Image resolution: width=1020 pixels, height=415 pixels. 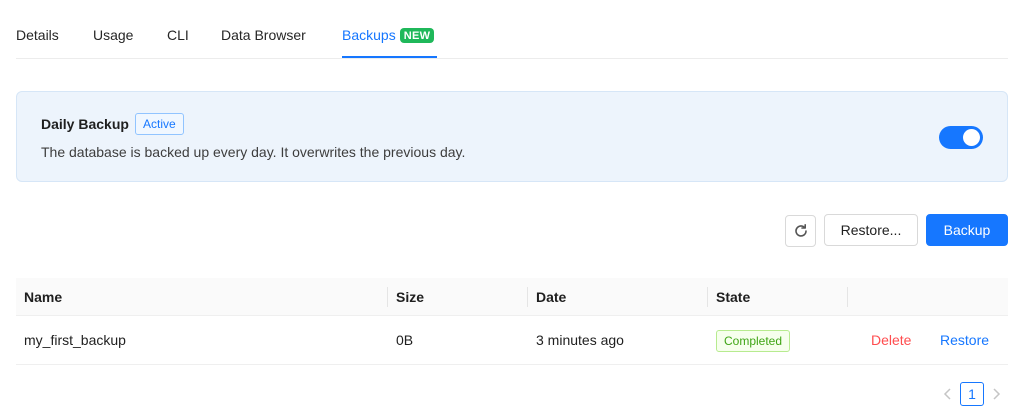 What do you see at coordinates (967, 230) in the screenshot?
I see `create-backup-button: Backup` at bounding box center [967, 230].